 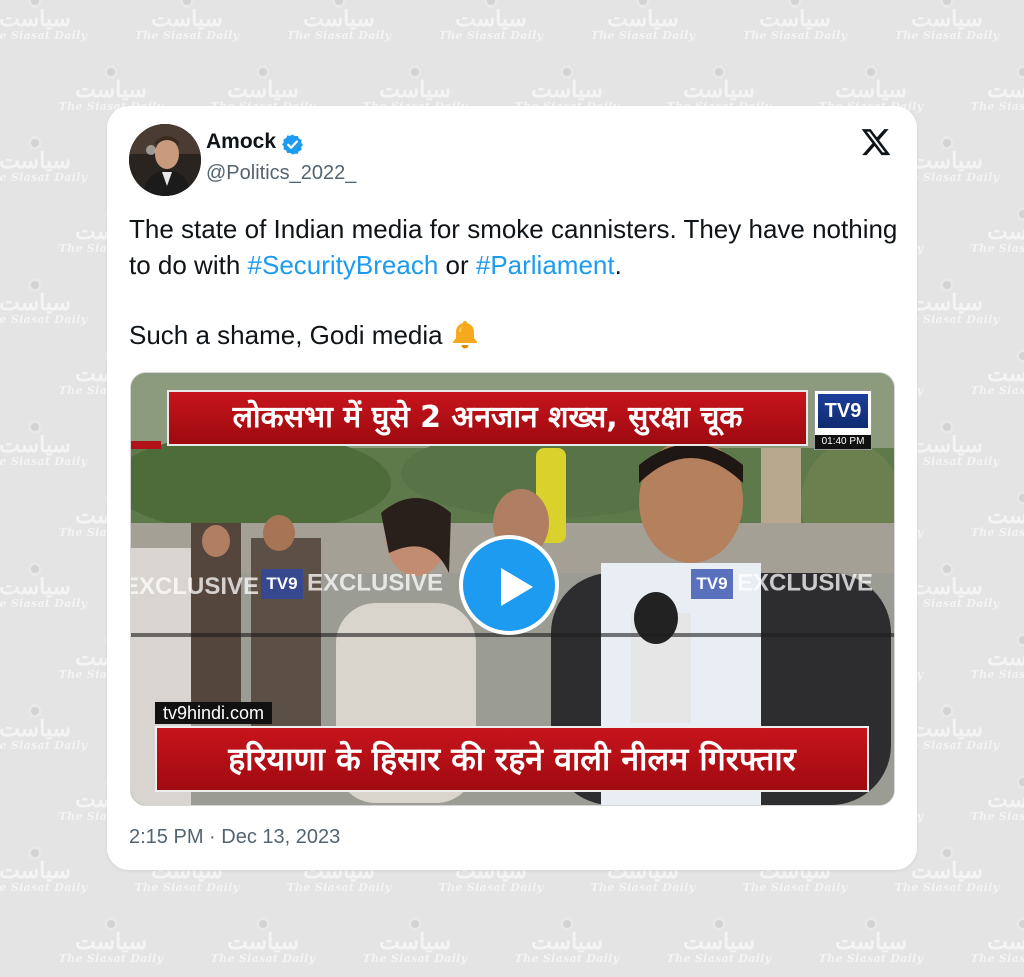 I want to click on verified-badge-icon, so click(x=292, y=144).